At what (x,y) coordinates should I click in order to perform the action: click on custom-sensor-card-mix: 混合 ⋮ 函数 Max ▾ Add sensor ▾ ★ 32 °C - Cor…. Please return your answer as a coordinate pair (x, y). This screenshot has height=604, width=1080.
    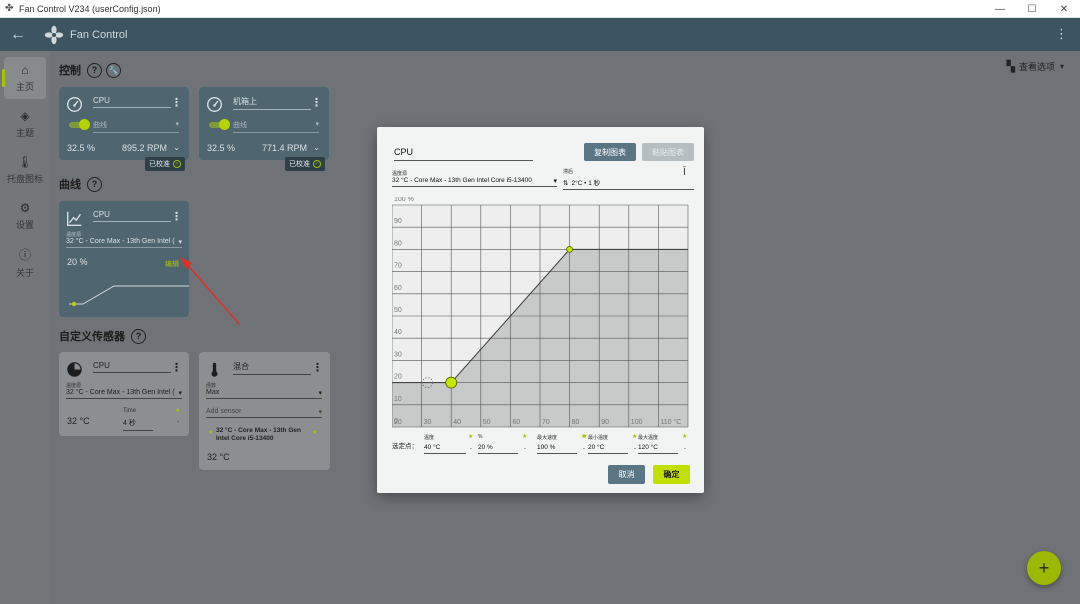
    Looking at the image, I should click on (264, 411).